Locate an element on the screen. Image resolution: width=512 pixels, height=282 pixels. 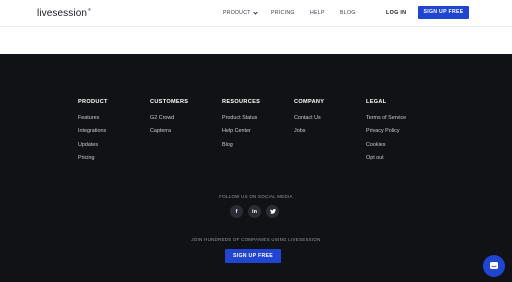
social-links: f in is located at coordinates (254, 211).